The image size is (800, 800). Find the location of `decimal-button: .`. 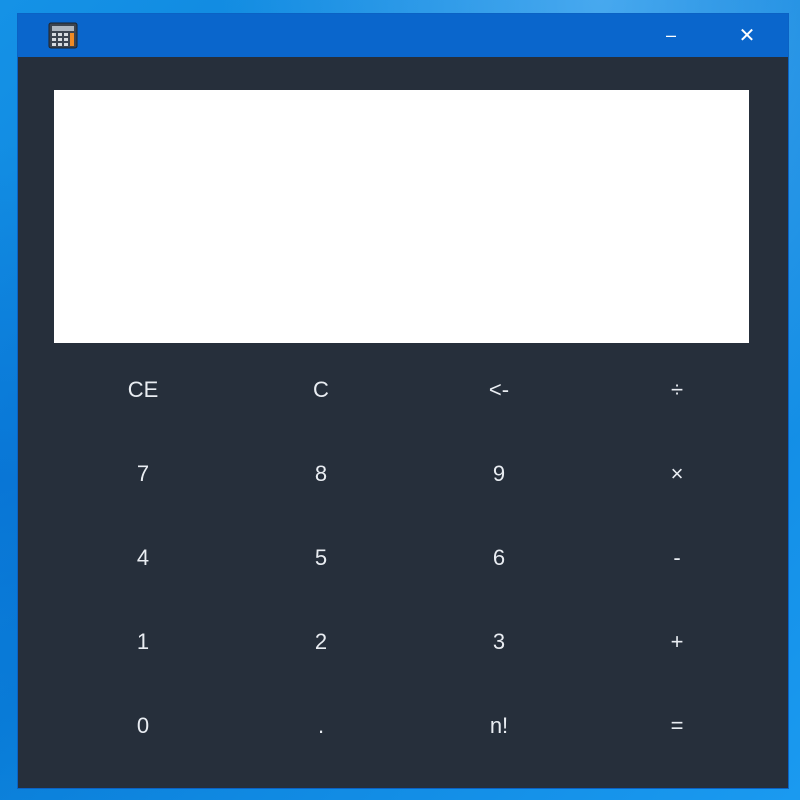

decimal-button: . is located at coordinates (321, 726).